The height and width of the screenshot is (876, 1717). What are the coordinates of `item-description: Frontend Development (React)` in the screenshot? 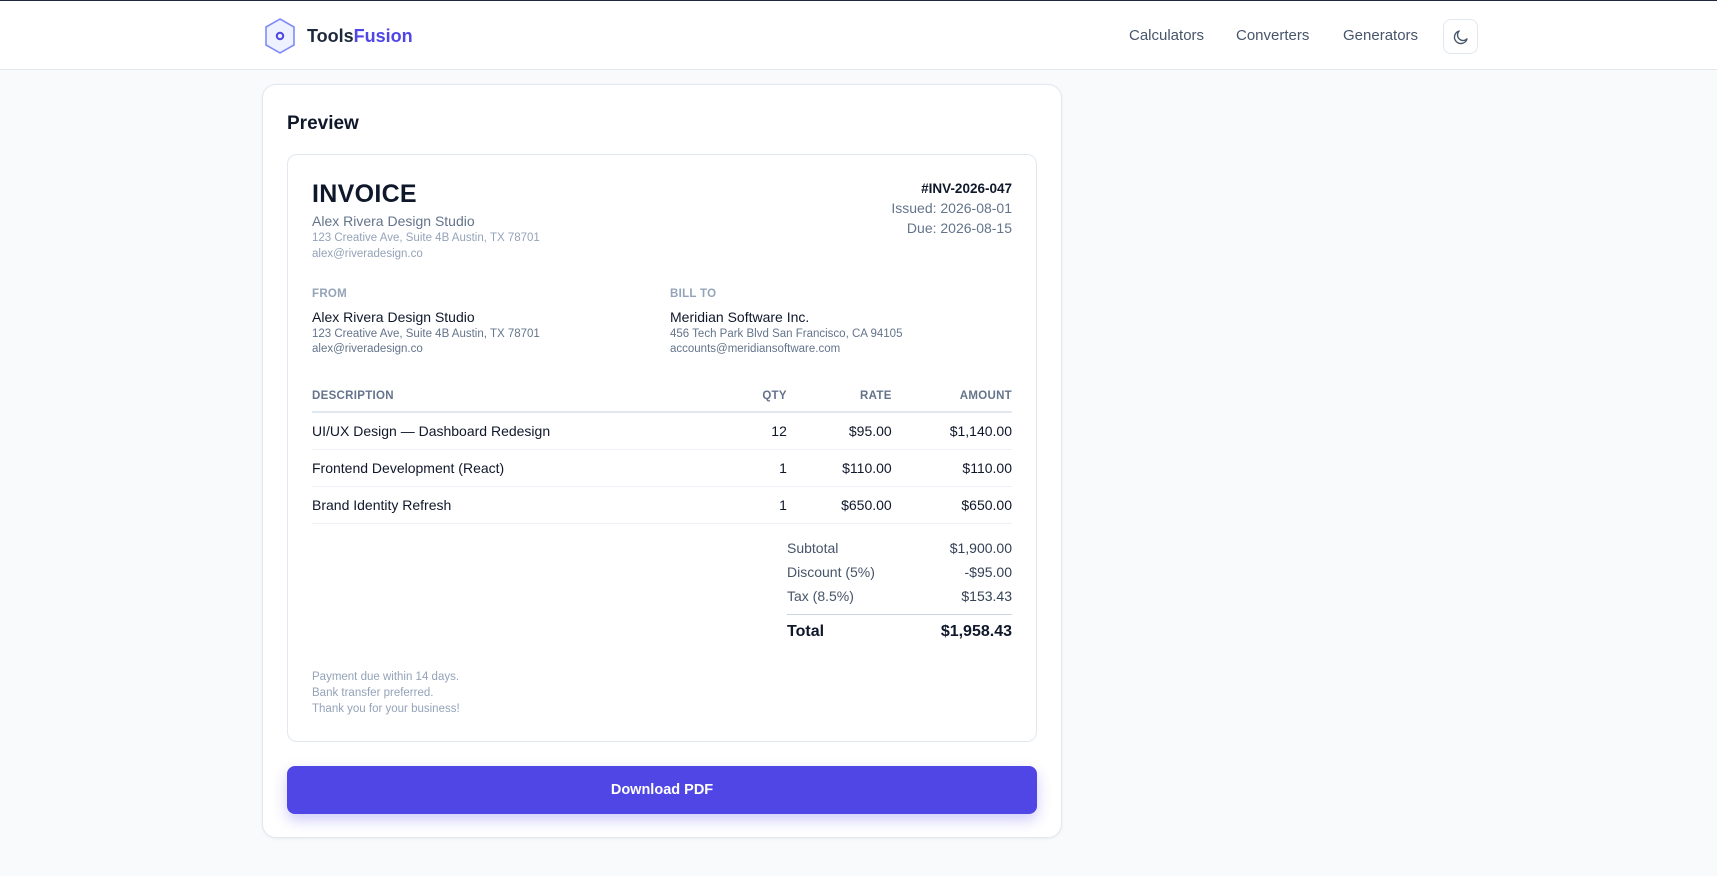 It's located at (528, 468).